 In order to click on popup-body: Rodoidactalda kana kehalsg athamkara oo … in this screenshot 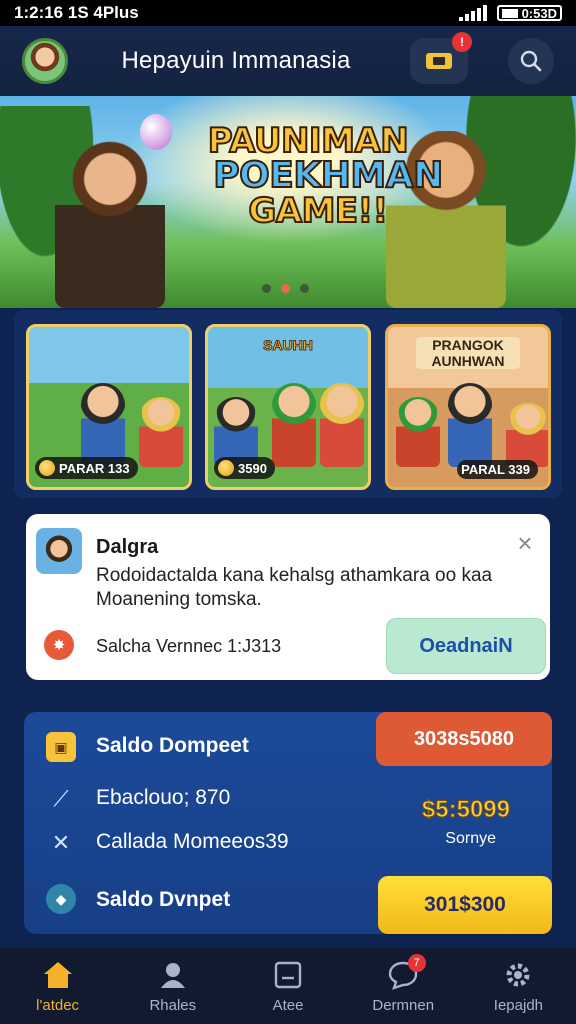, I will do `click(294, 587)`.